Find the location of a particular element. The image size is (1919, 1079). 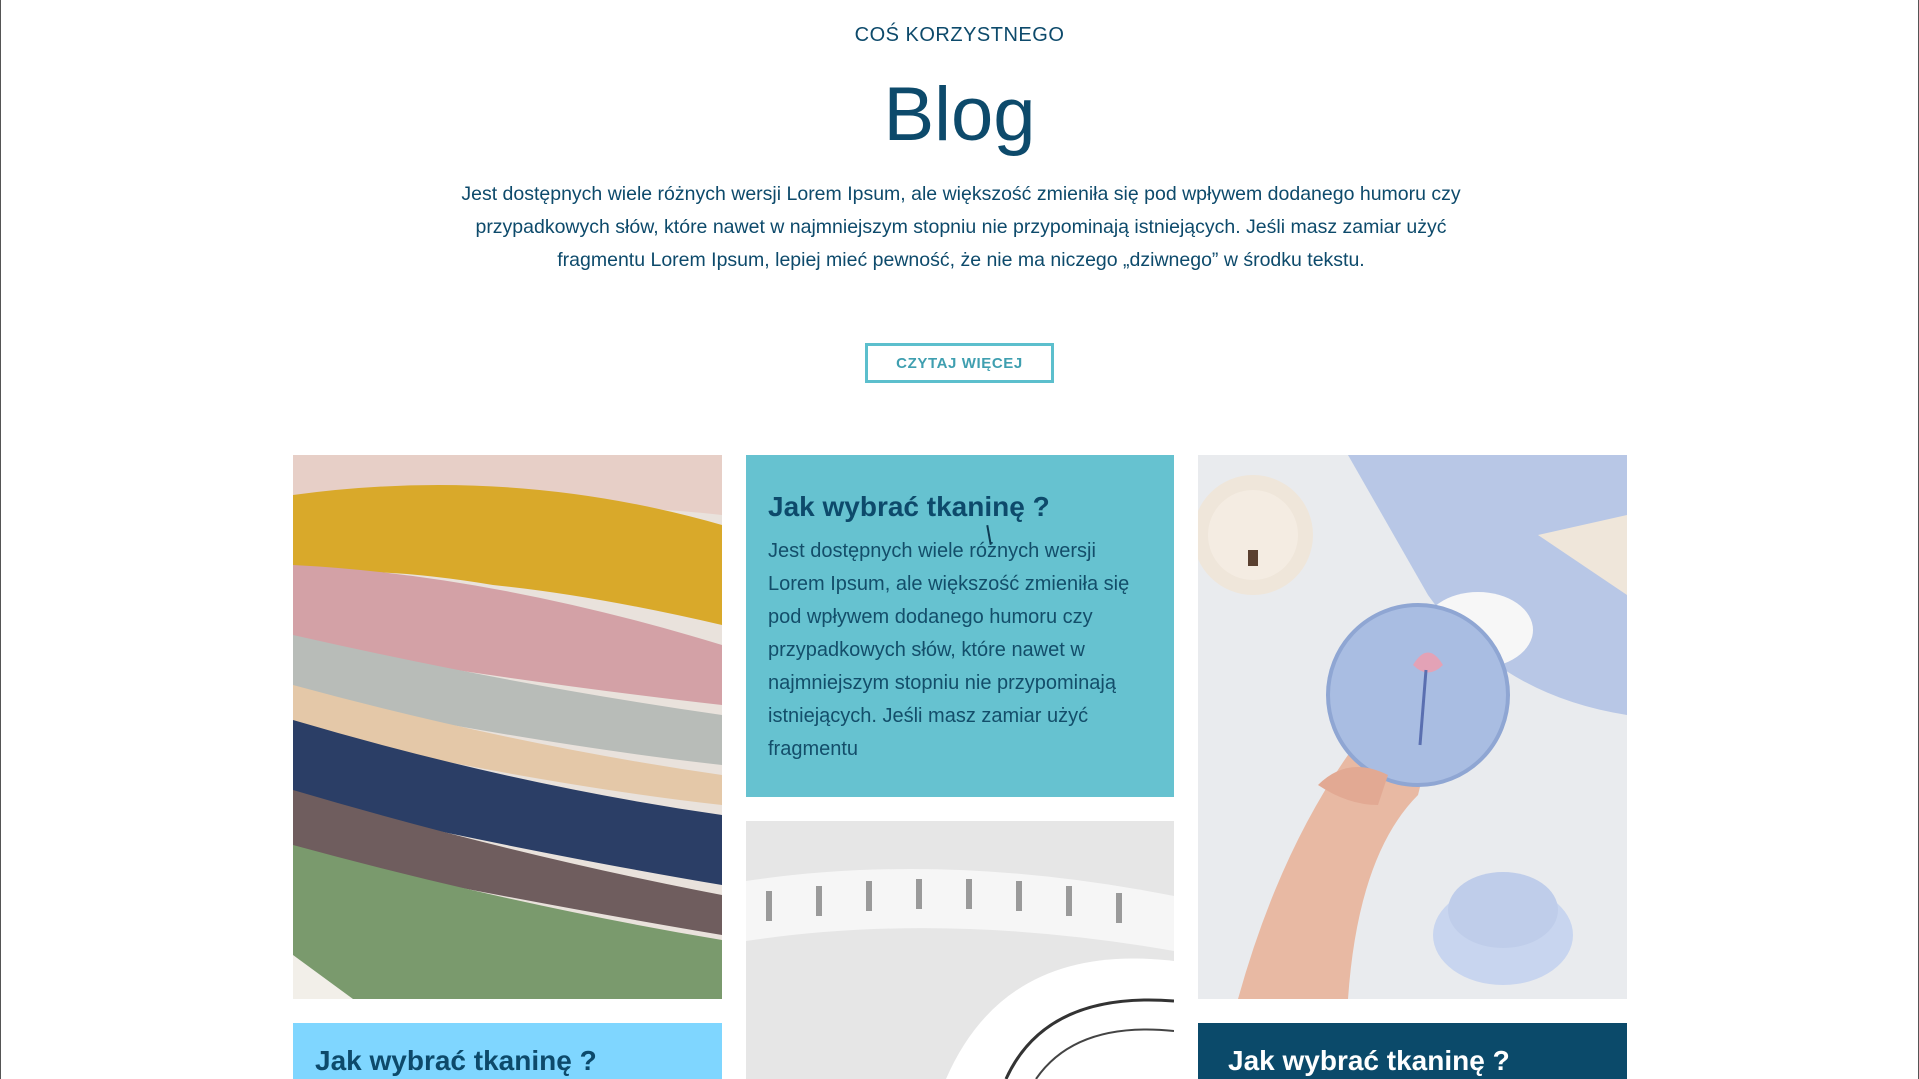

fabrics-photo is located at coordinates (507, 727).